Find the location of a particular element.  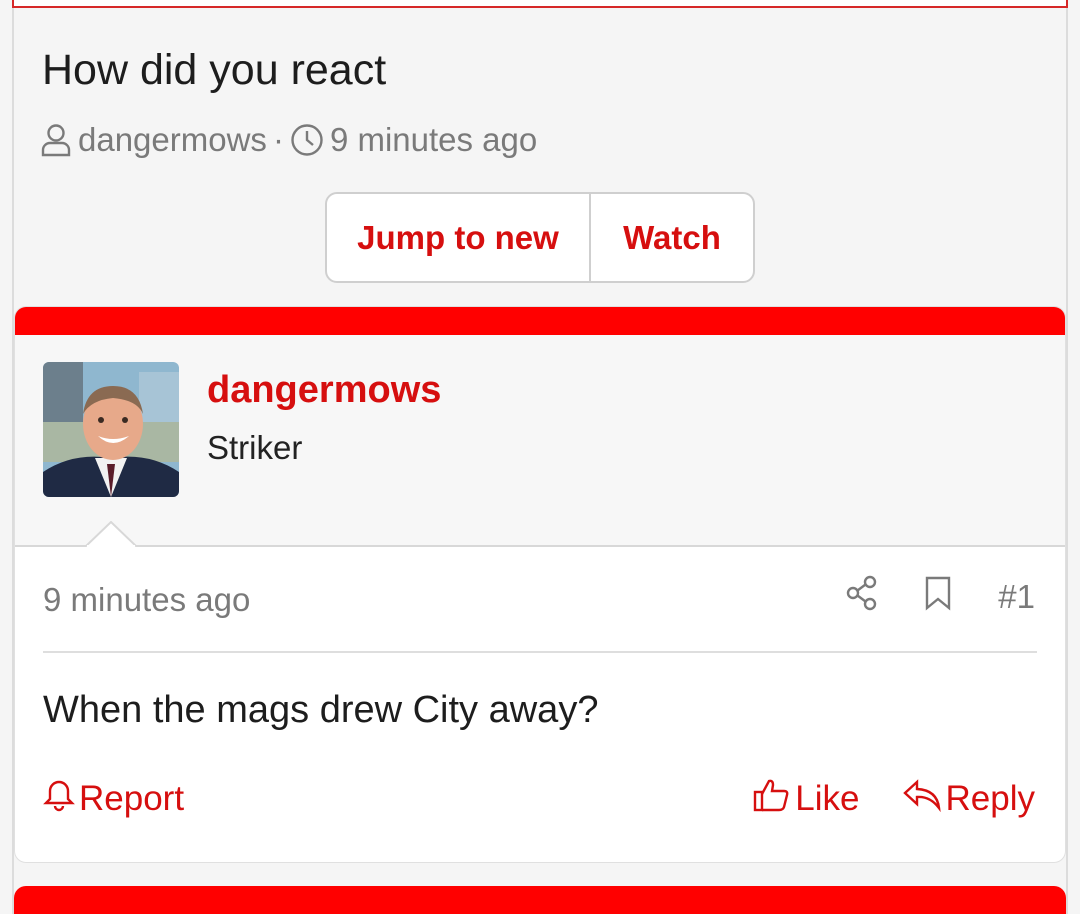

thread-meta: dangermows · 9 minutes ago is located at coordinates (288, 140).